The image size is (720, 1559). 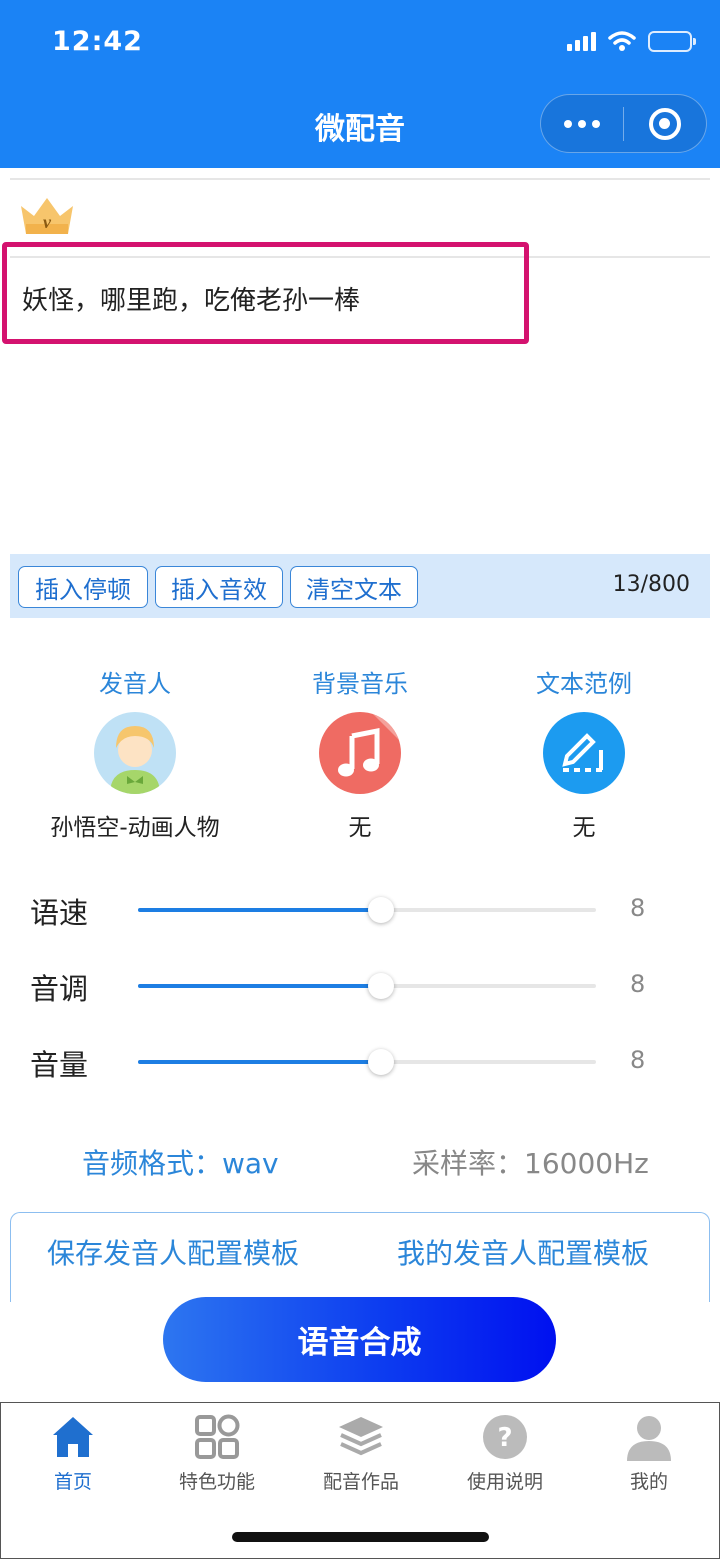 I want to click on question-icon: ?, so click(x=505, y=1437).